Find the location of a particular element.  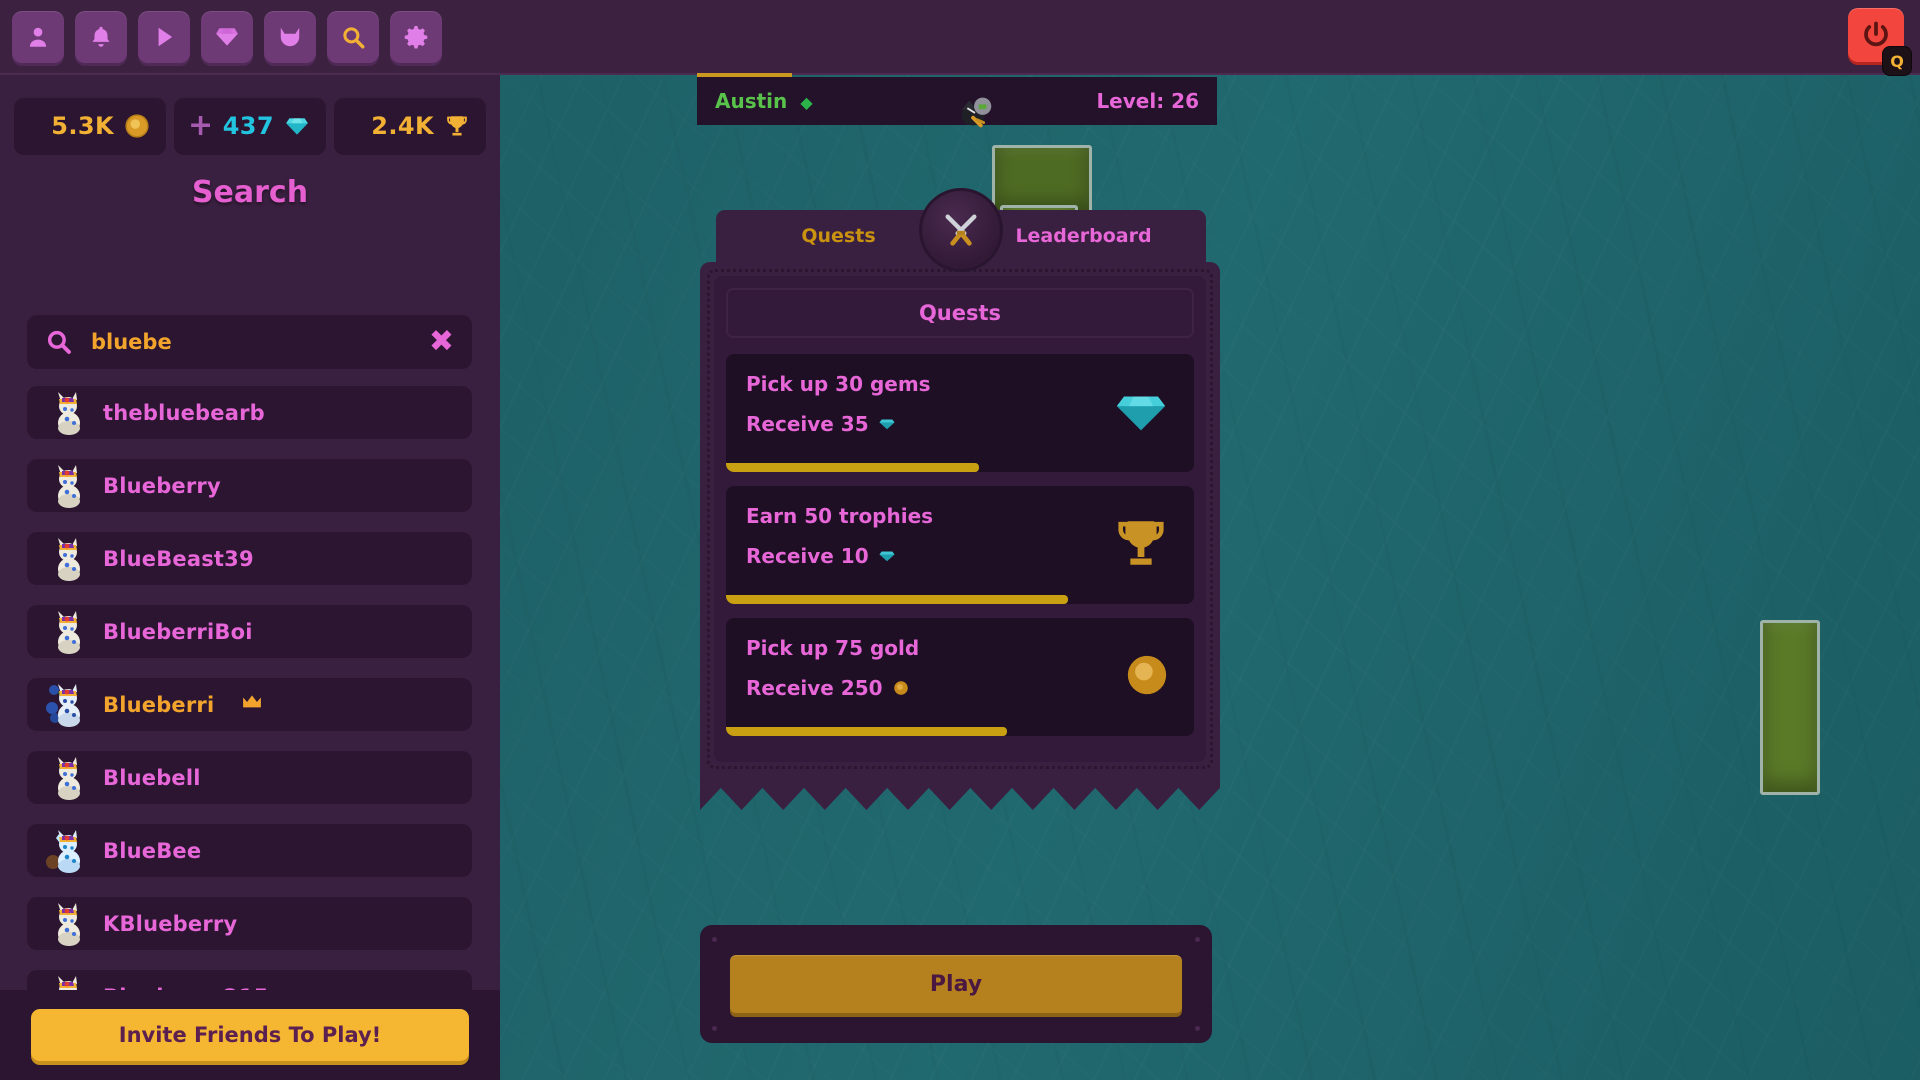

play-panel: Play is located at coordinates (956, 984).